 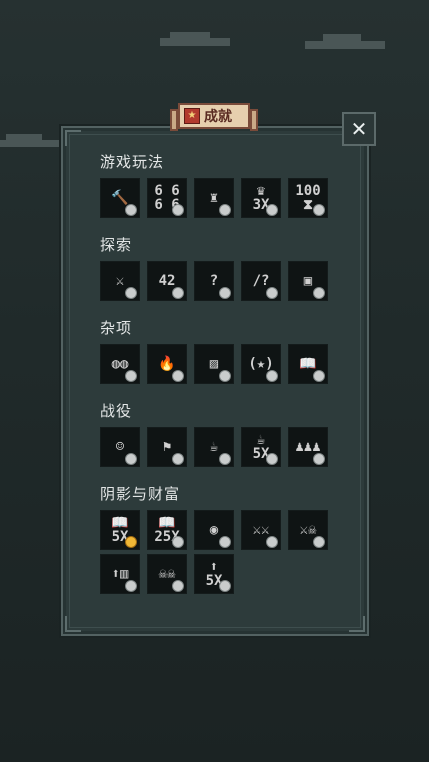 I want to click on achievement-tile: ⚑, so click(x=167, y=447).